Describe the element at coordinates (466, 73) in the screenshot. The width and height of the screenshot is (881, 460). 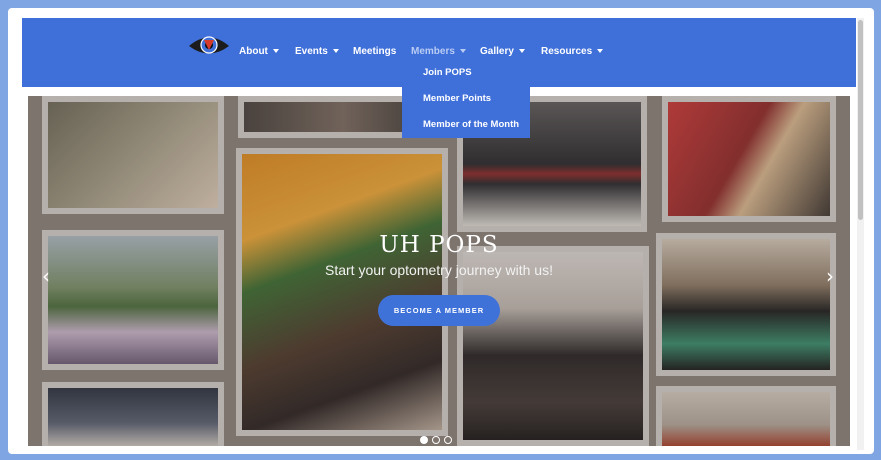
I see `dropdown-join-pops: Join POPS` at that location.